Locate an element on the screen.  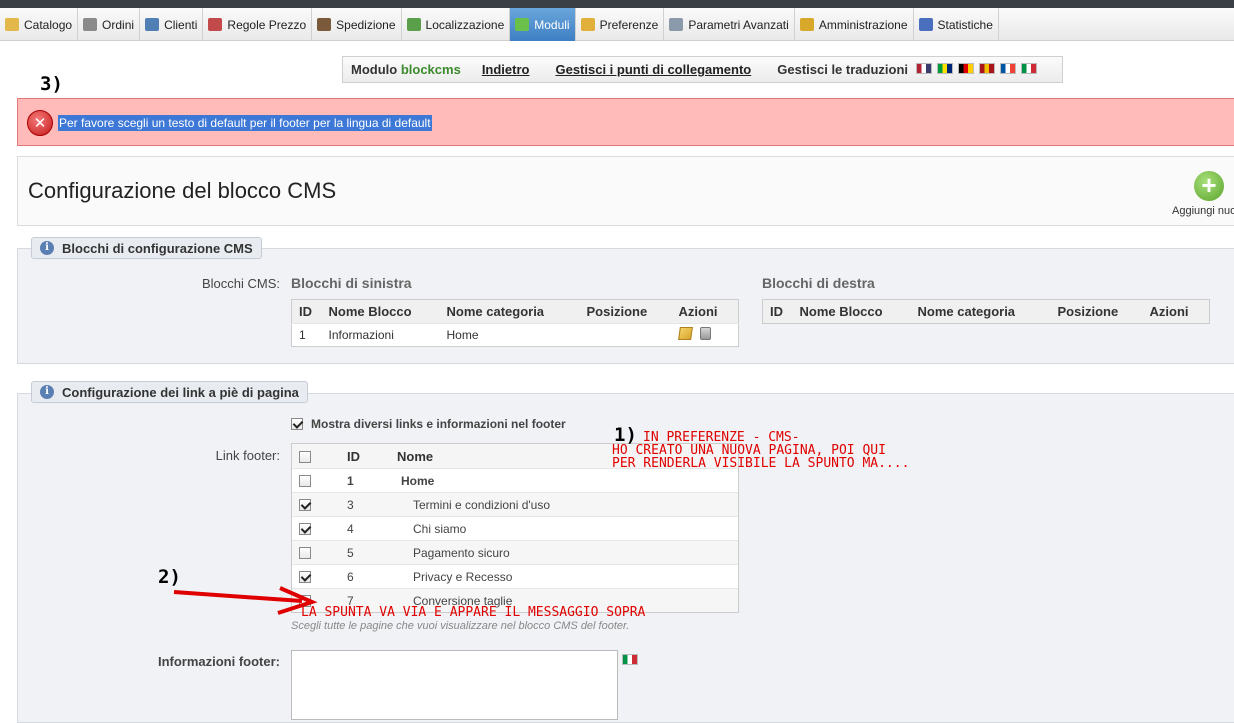
translation-flags is located at coordinates (979, 69).